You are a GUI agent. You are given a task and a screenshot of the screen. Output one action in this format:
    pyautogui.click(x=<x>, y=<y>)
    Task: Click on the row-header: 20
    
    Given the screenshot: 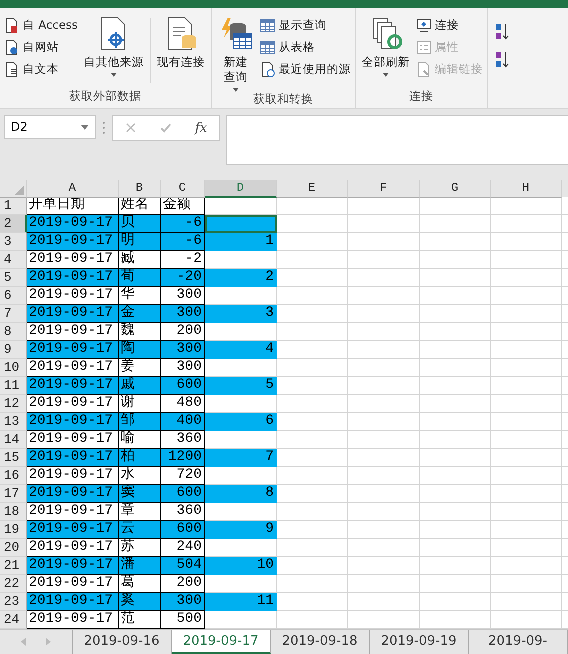 What is the action you would take?
    pyautogui.click(x=13, y=548)
    